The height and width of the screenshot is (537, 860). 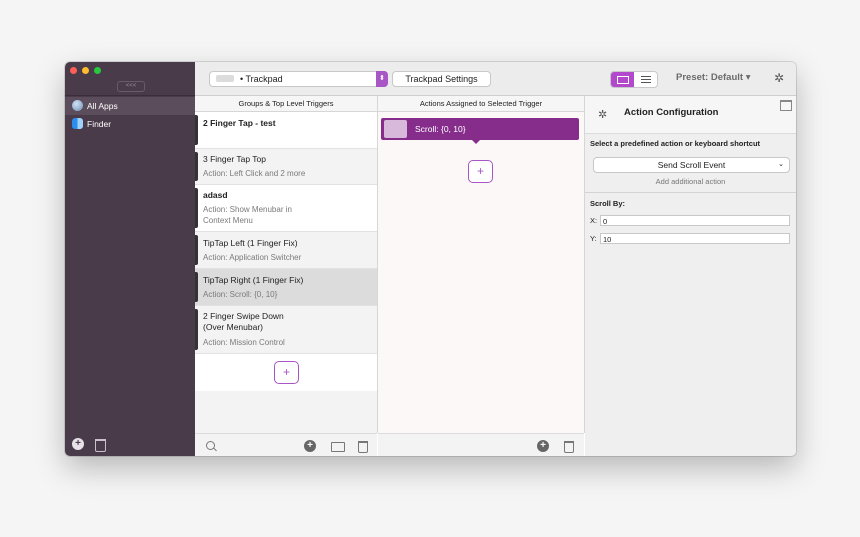 I want to click on actions-footer: +, so click(x=481, y=444).